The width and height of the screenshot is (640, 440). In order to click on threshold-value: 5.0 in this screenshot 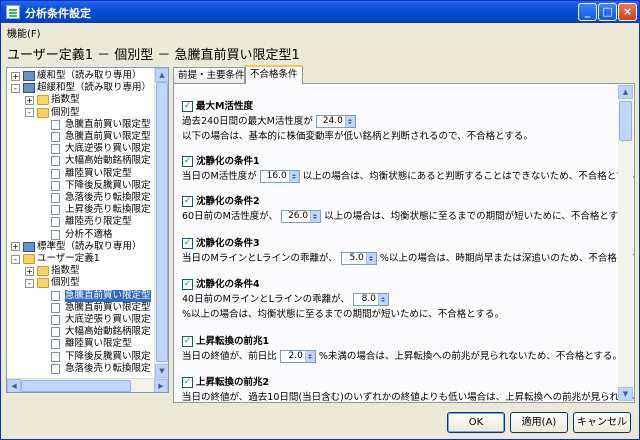, I will do `click(356, 258)`.